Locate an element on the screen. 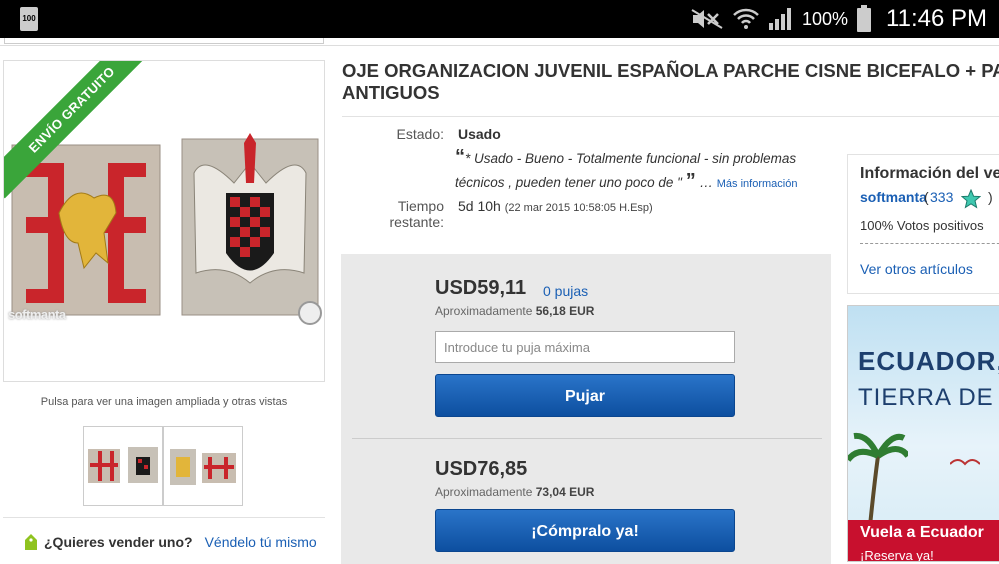 The image size is (999, 564). sell-link: Véndelo tú mismo is located at coordinates (261, 542).